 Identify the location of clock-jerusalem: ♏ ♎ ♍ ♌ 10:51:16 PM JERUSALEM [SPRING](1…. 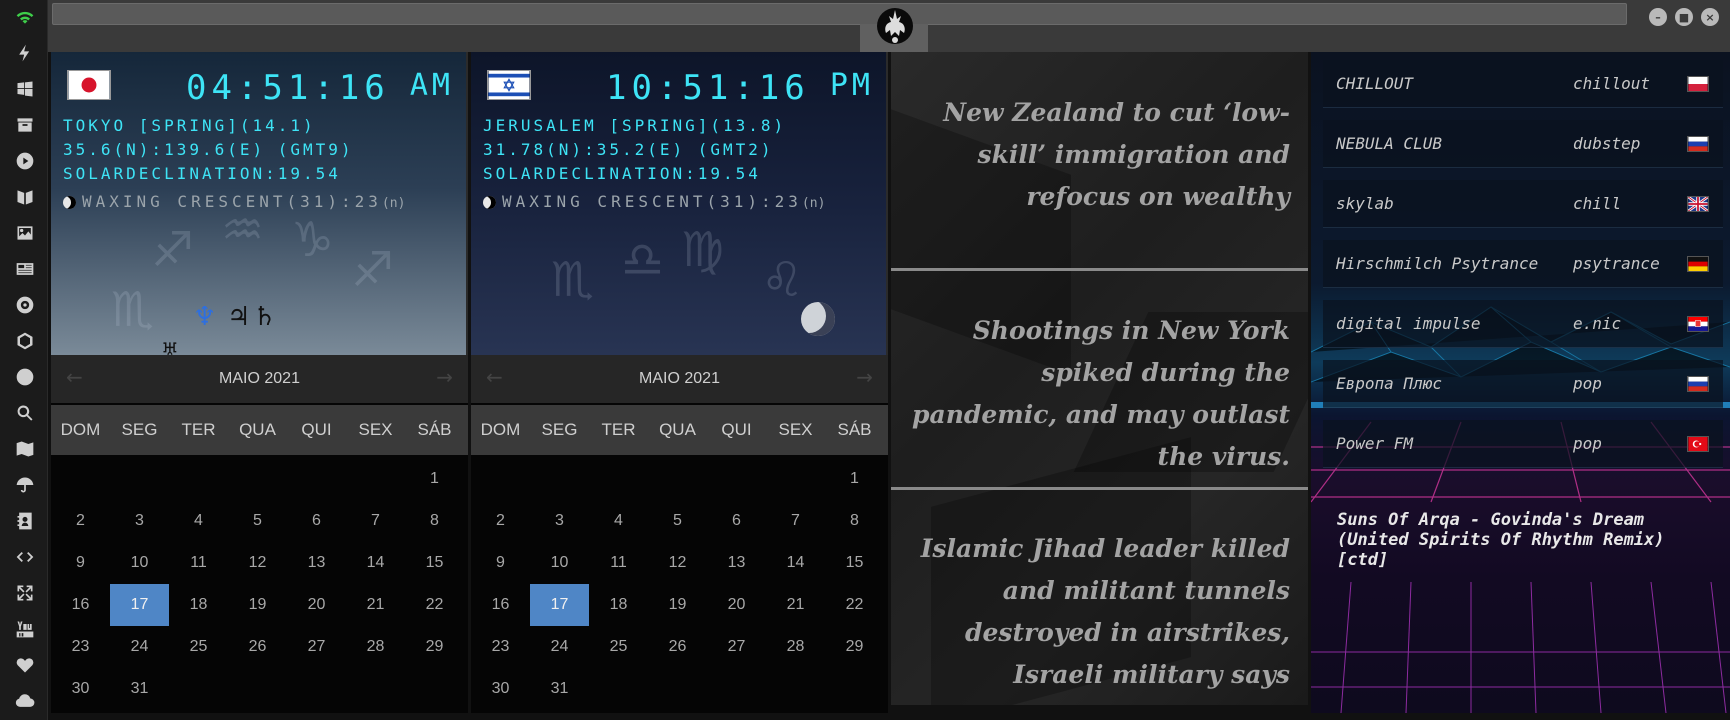
(679, 203).